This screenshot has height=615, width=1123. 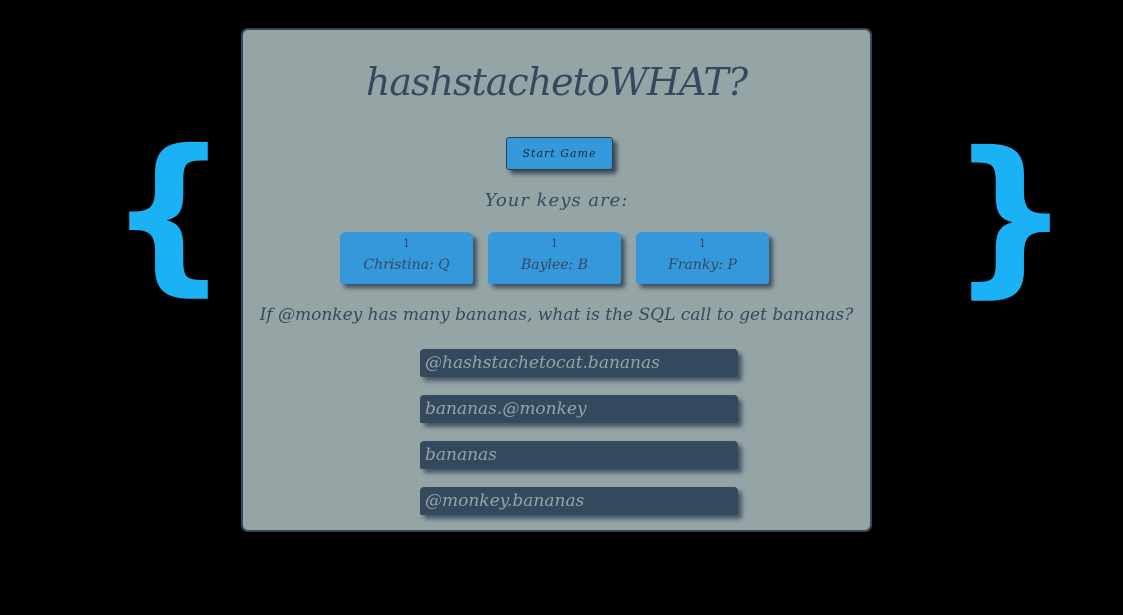 I want to click on key-card-christina: 1 Christina: Q, so click(x=406, y=258).